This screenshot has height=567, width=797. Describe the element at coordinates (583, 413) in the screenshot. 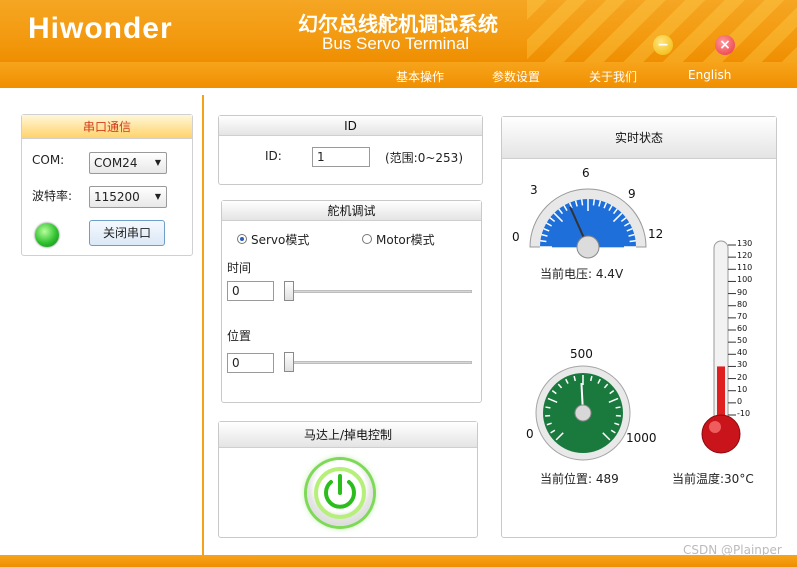

I see `position-gauge` at that location.